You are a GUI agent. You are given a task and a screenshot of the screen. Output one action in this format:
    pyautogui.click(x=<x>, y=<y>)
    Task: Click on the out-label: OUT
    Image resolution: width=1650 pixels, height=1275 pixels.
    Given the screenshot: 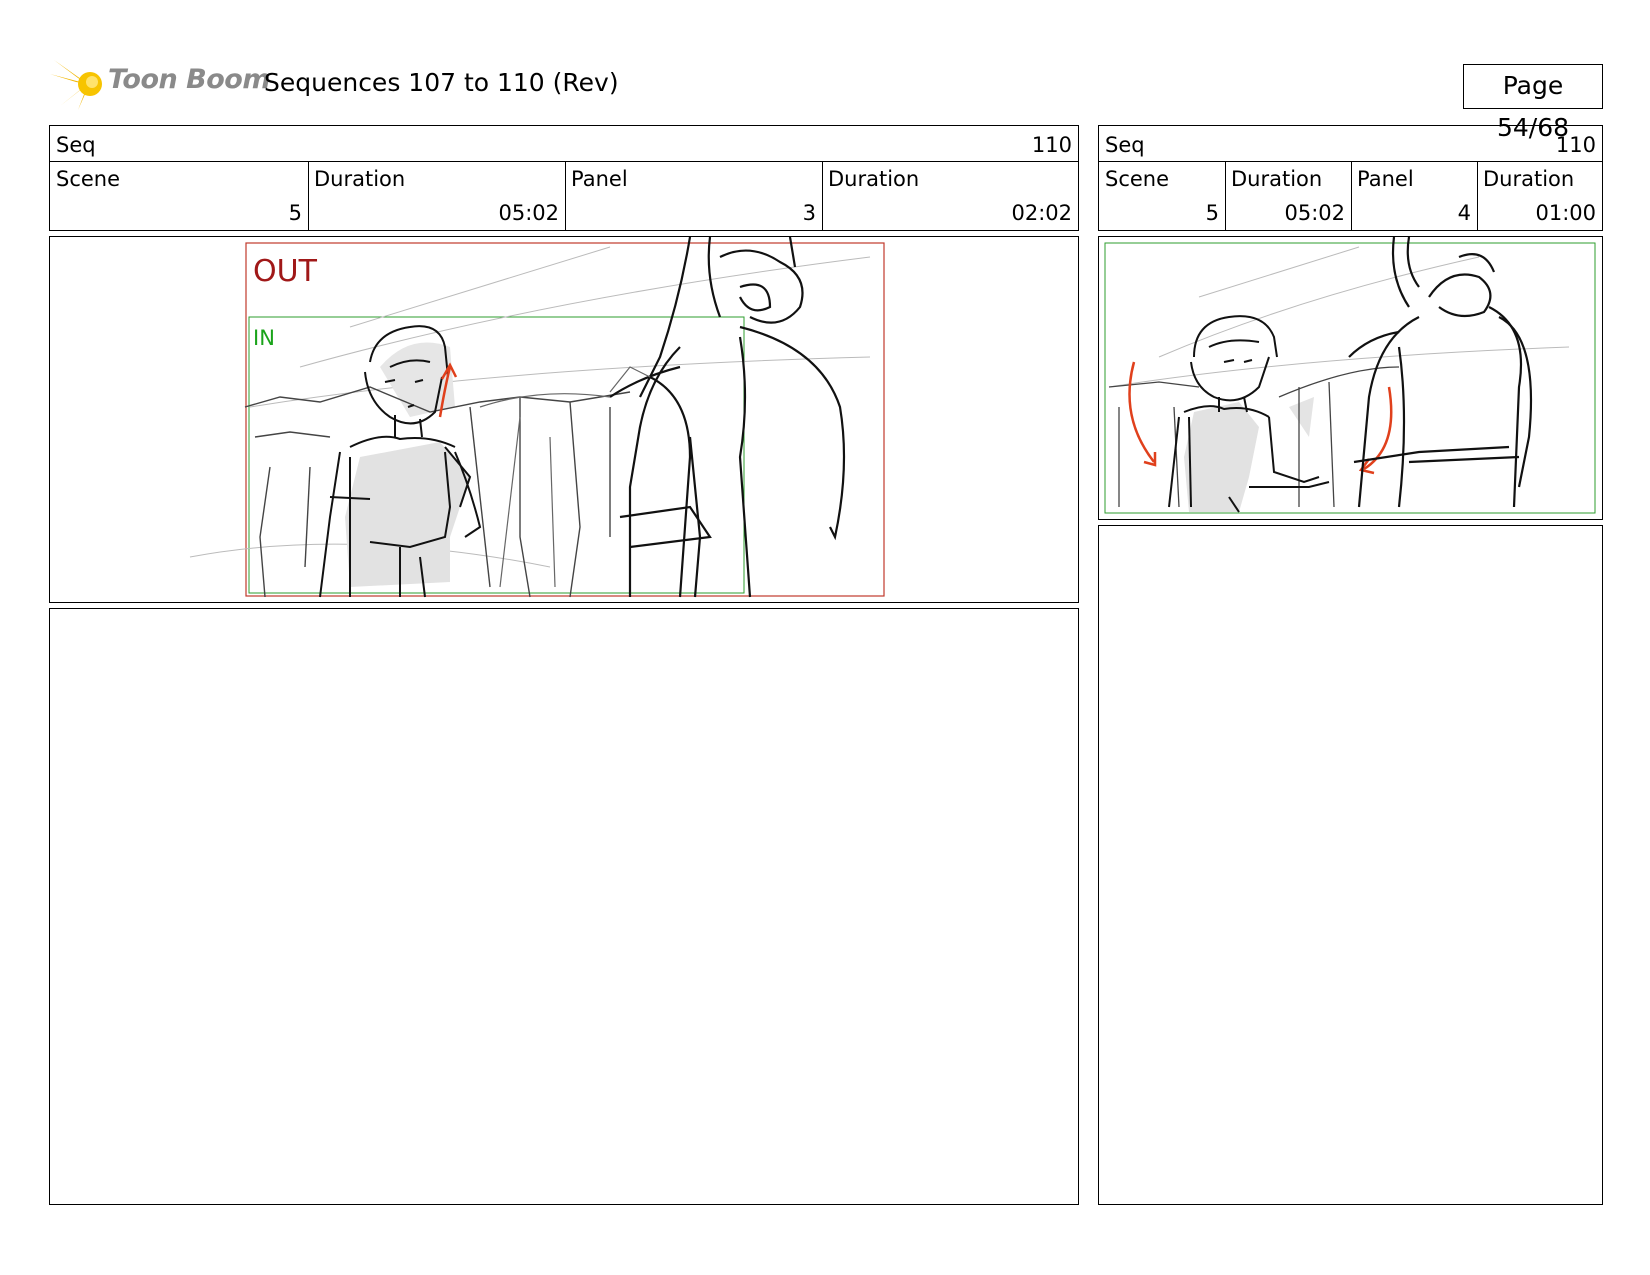 What is the action you would take?
    pyautogui.click(x=285, y=271)
    